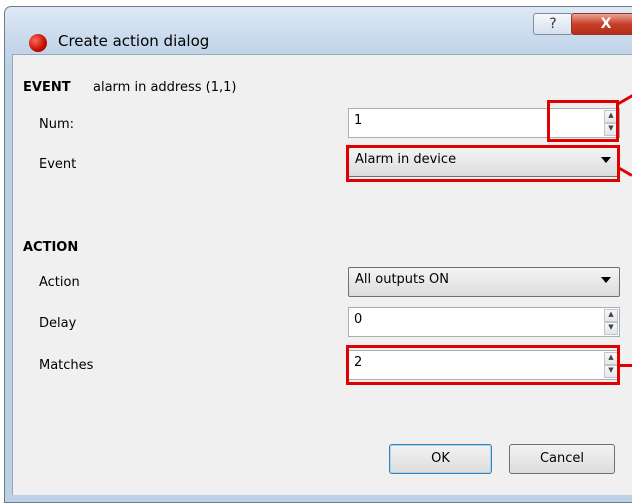 The image size is (632, 503). What do you see at coordinates (58, 164) in the screenshot?
I see `event-label: Event` at bounding box center [58, 164].